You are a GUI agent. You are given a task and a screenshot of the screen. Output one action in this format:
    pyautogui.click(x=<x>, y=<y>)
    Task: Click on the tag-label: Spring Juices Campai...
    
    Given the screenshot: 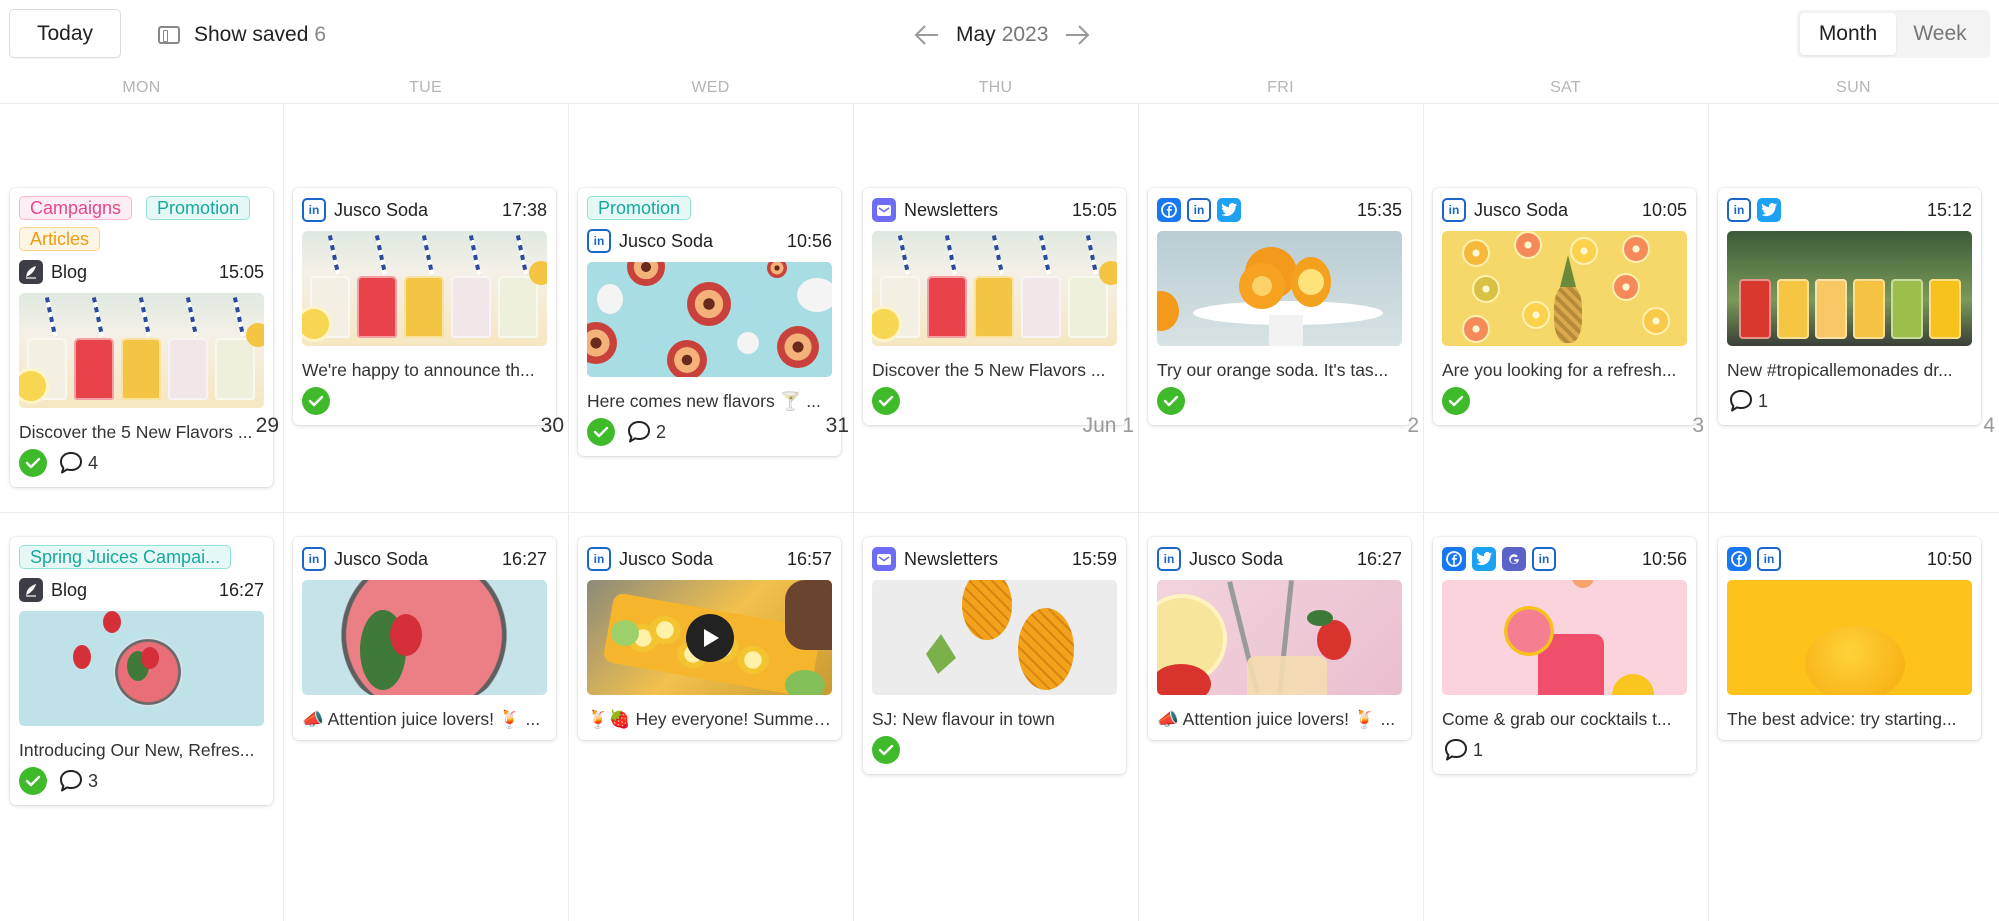 What is the action you would take?
    pyautogui.click(x=125, y=557)
    